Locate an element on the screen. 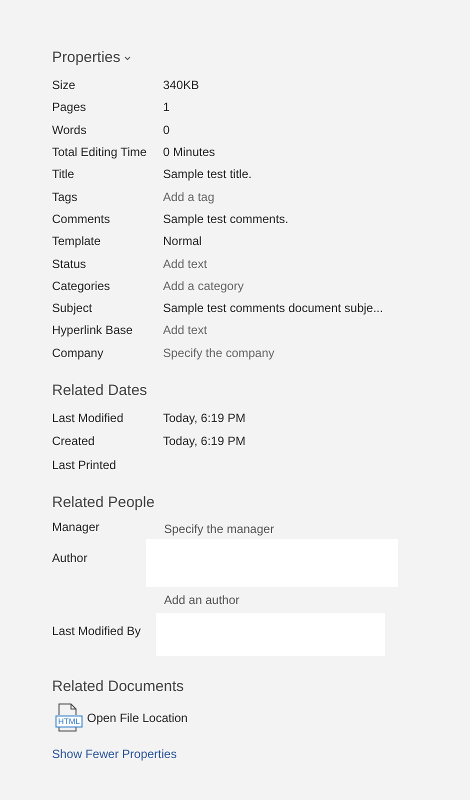 This screenshot has width=470, height=800. property-label: Pages is located at coordinates (70, 107).